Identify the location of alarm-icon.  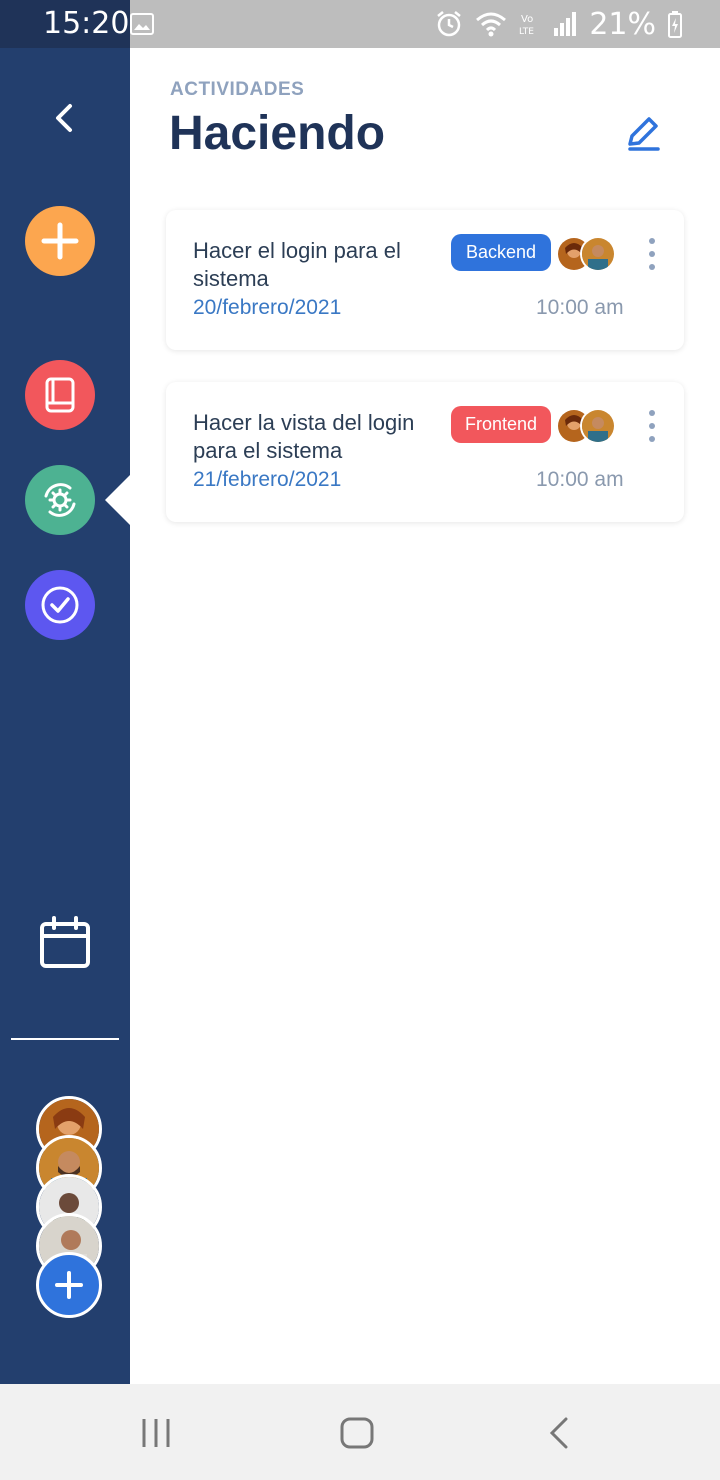
(449, 24).